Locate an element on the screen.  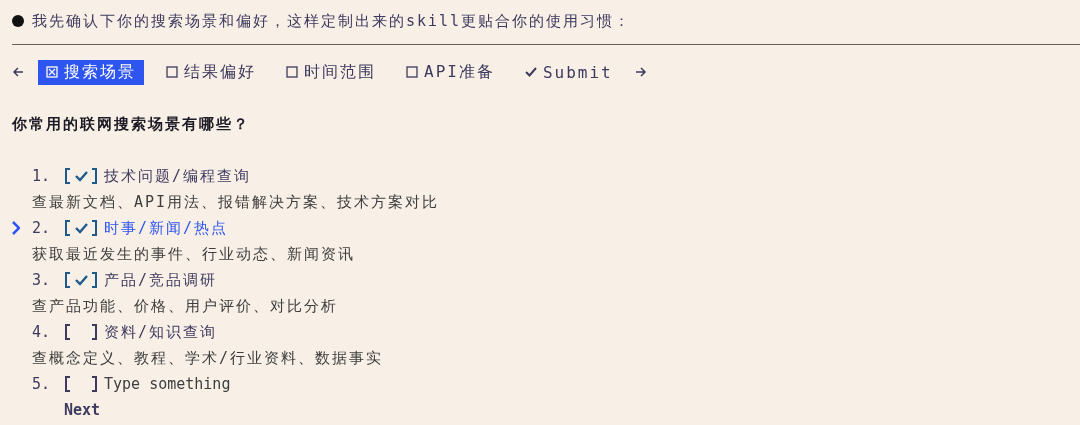
option-label: 时事/新闻/热点 is located at coordinates (166, 228).